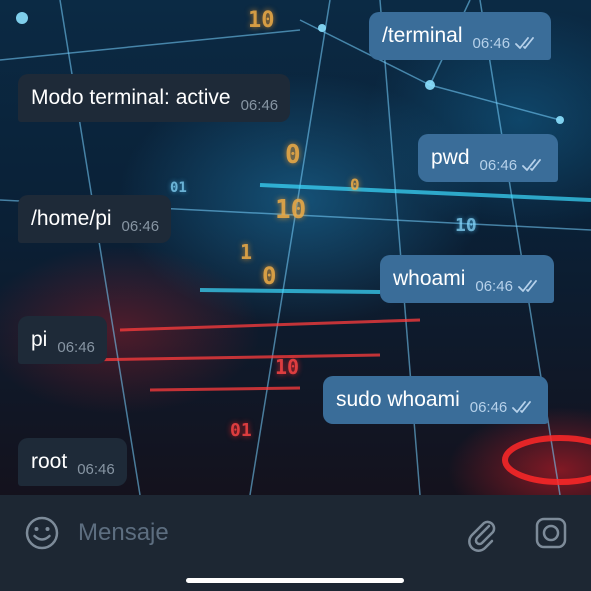  Describe the element at coordinates (482, 533) in the screenshot. I see `paperclip-icon` at that location.